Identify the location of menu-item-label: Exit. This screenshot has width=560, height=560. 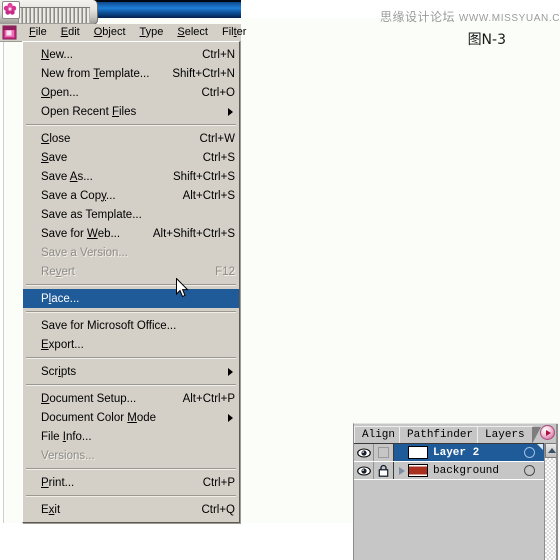
(51, 509).